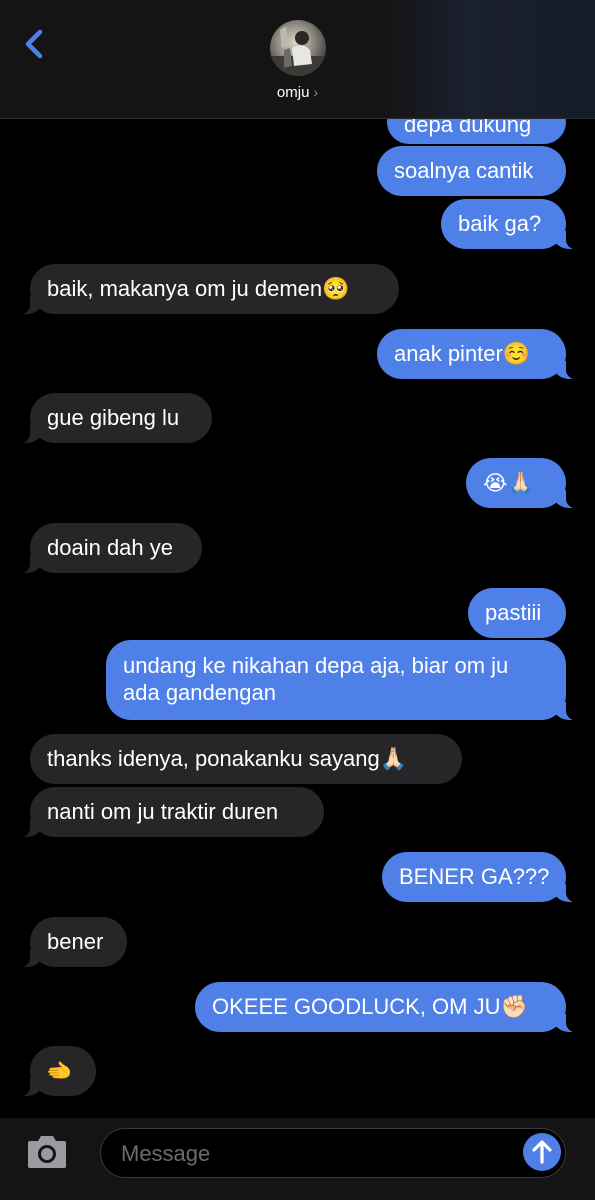 This screenshot has width=595, height=1200. Describe the element at coordinates (298, 48) in the screenshot. I see `contact-avatar` at that location.